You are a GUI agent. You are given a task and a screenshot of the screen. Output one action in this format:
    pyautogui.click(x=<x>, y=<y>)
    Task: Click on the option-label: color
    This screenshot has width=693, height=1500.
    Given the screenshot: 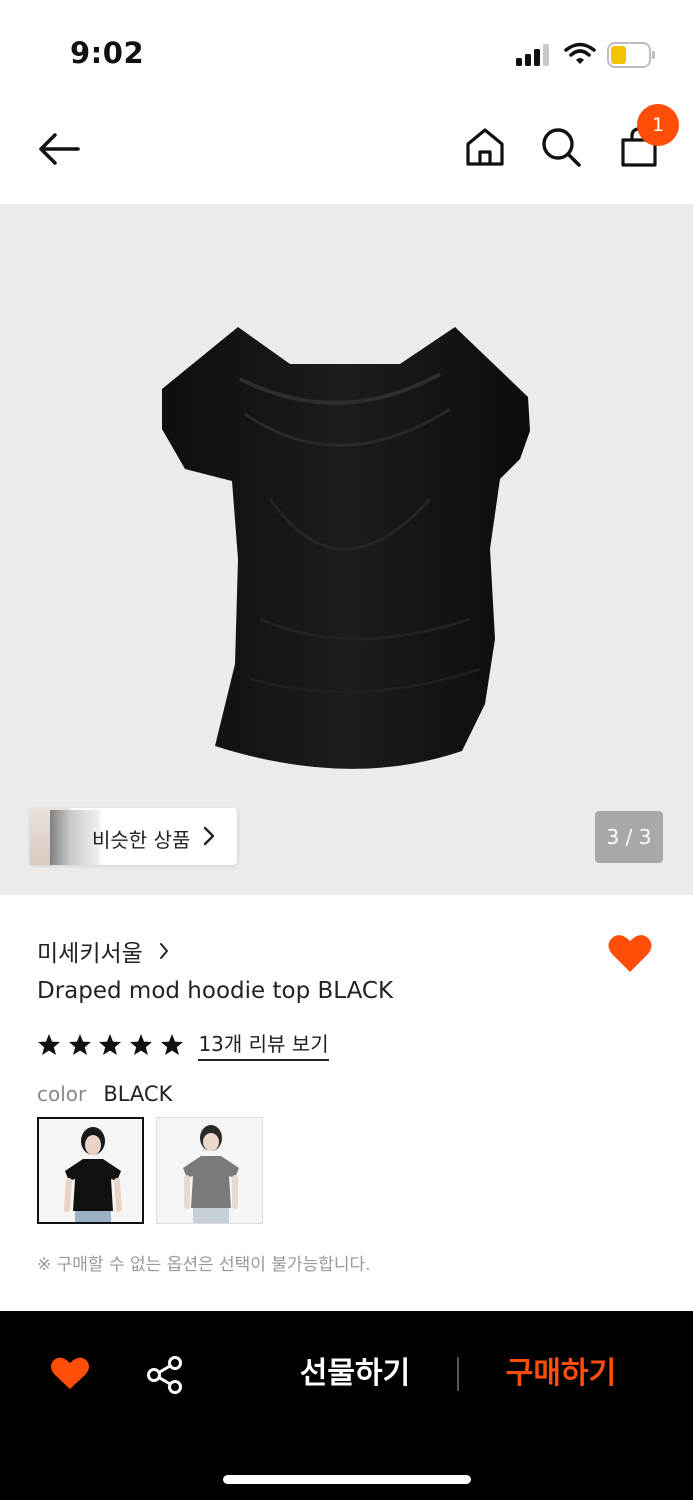 What is the action you would take?
    pyautogui.click(x=62, y=1094)
    